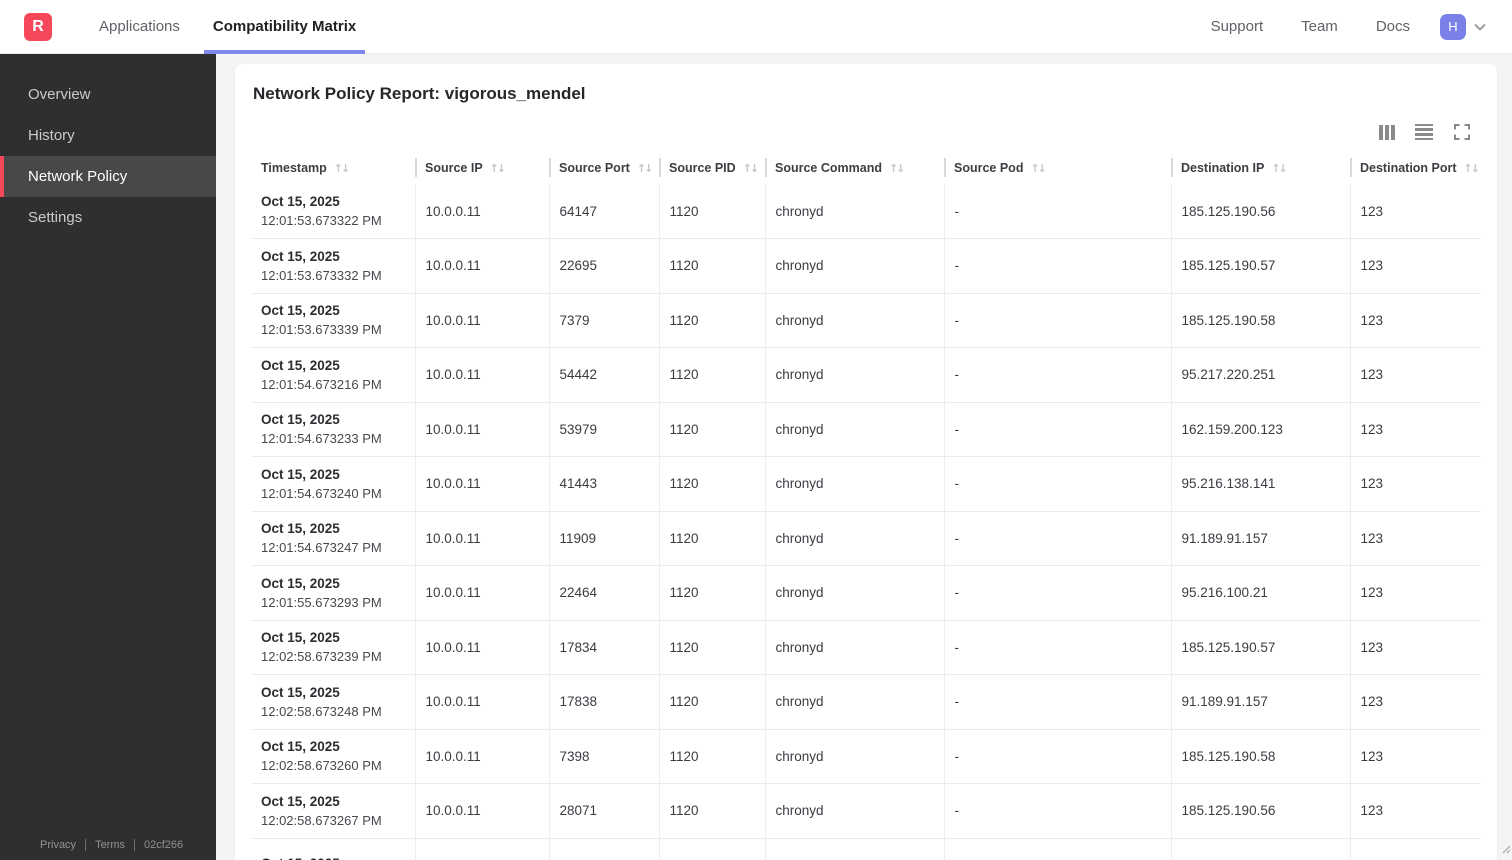  I want to click on destination-ip-cell: 91.189.91.157, so click(1260, 538).